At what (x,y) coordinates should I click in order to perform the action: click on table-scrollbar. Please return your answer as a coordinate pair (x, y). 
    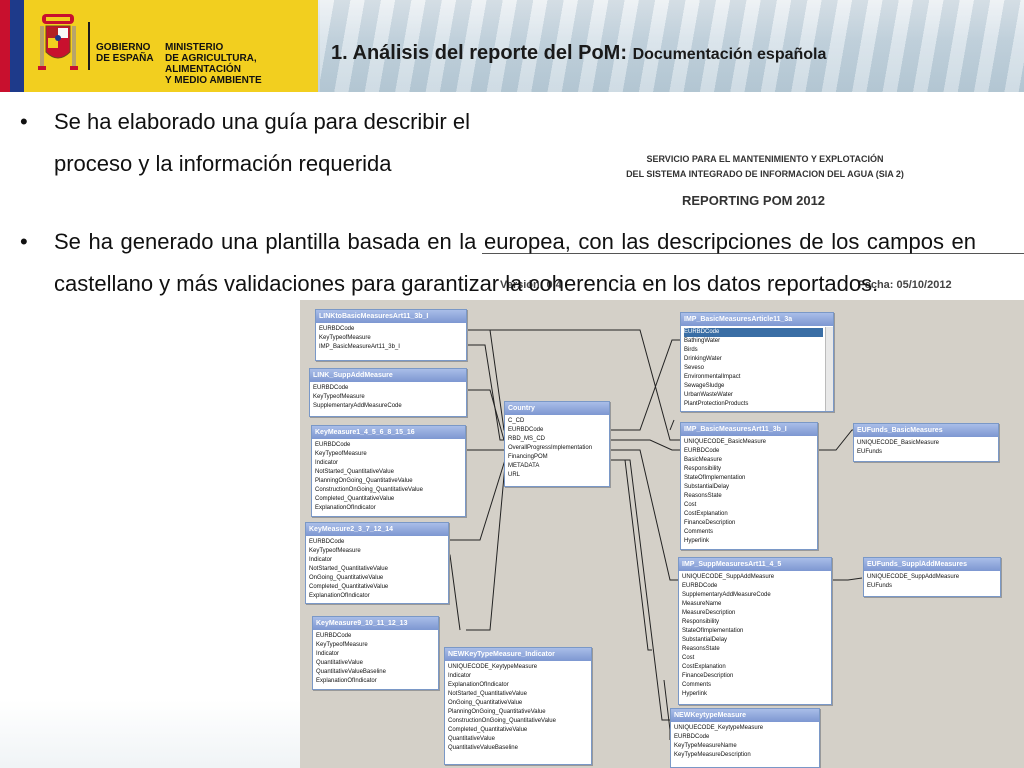
    Looking at the image, I should click on (829, 369).